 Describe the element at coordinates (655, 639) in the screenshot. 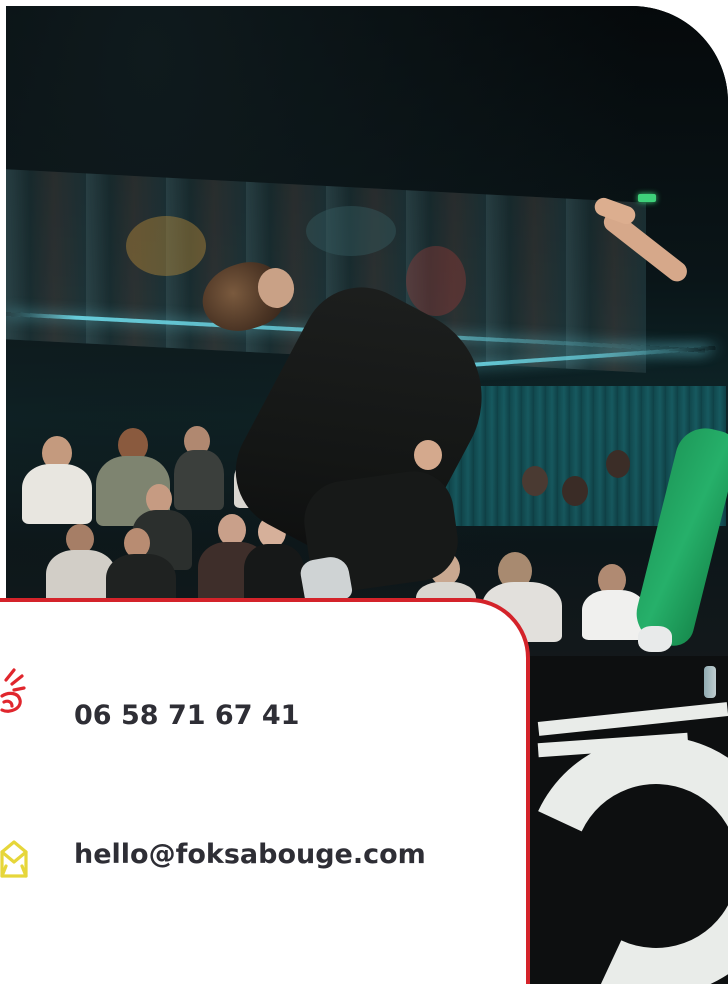

I see `second-dancer-shoe` at that location.